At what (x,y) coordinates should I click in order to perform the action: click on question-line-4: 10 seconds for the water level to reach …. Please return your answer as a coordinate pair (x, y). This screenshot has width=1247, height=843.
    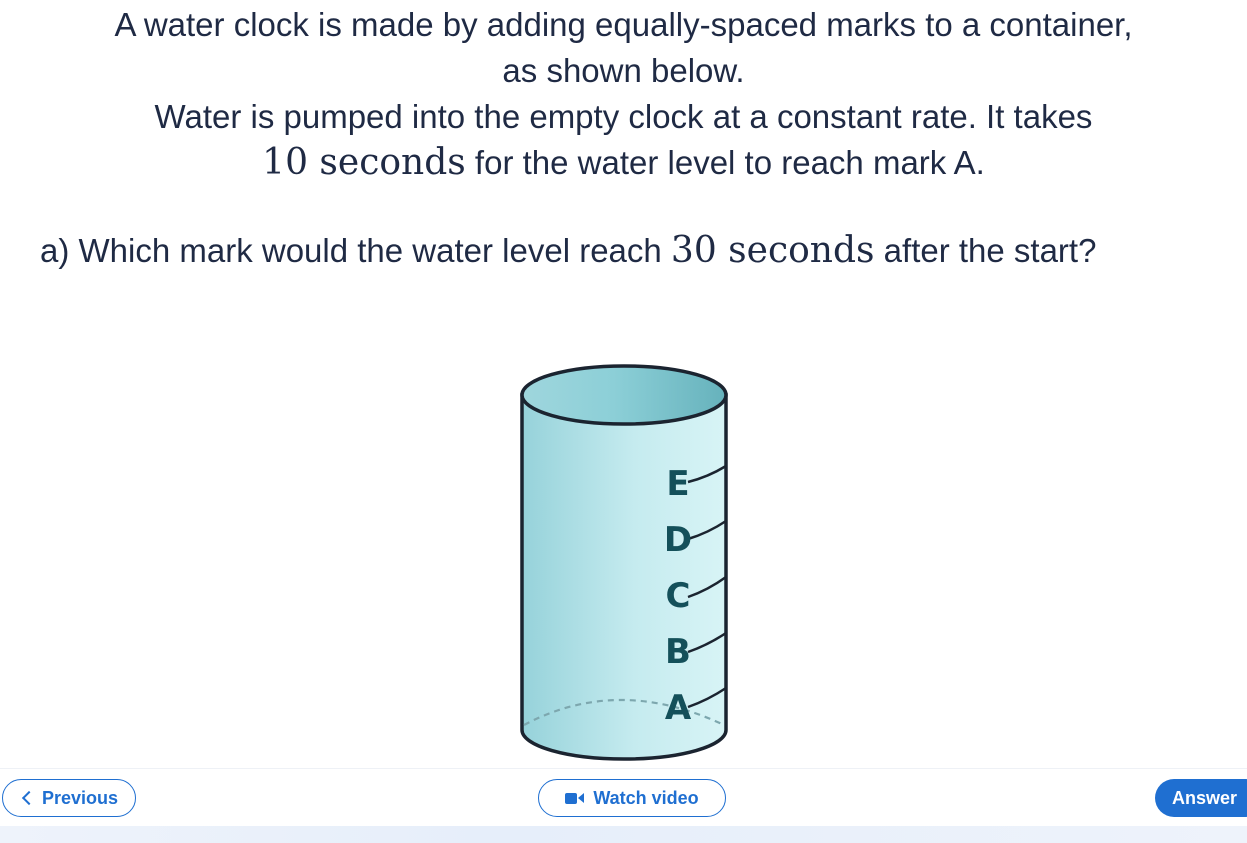
    Looking at the image, I should click on (623, 163).